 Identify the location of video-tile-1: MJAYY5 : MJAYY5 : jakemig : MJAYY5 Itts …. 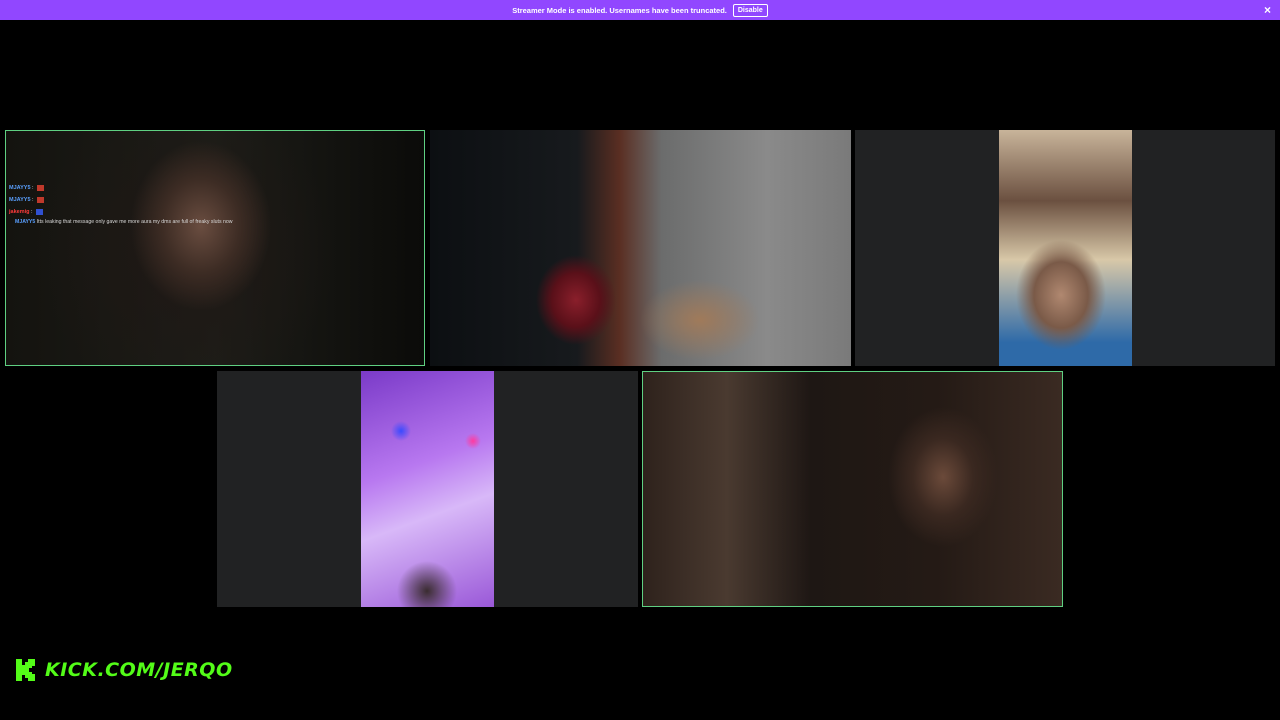
(215, 248).